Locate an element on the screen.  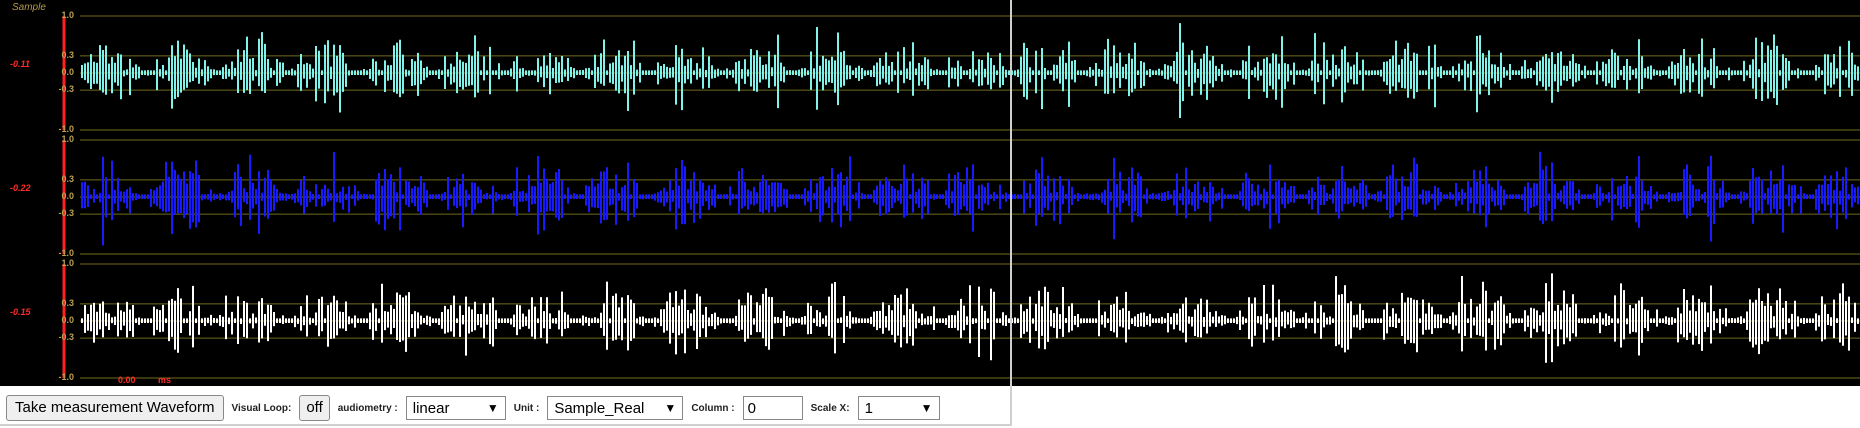
scale-x-value: 1 is located at coordinates (868, 408).